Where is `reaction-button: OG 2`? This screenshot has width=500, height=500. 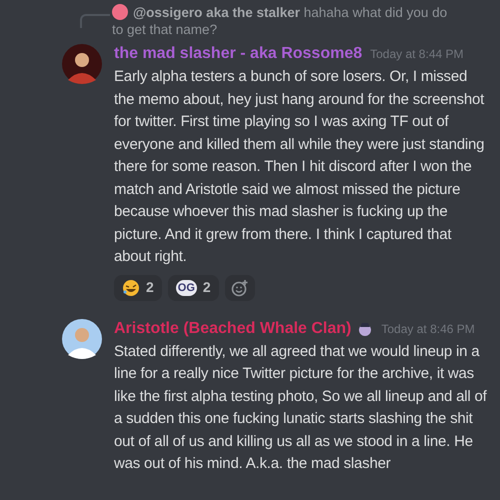 reaction-button: OG 2 is located at coordinates (193, 287).